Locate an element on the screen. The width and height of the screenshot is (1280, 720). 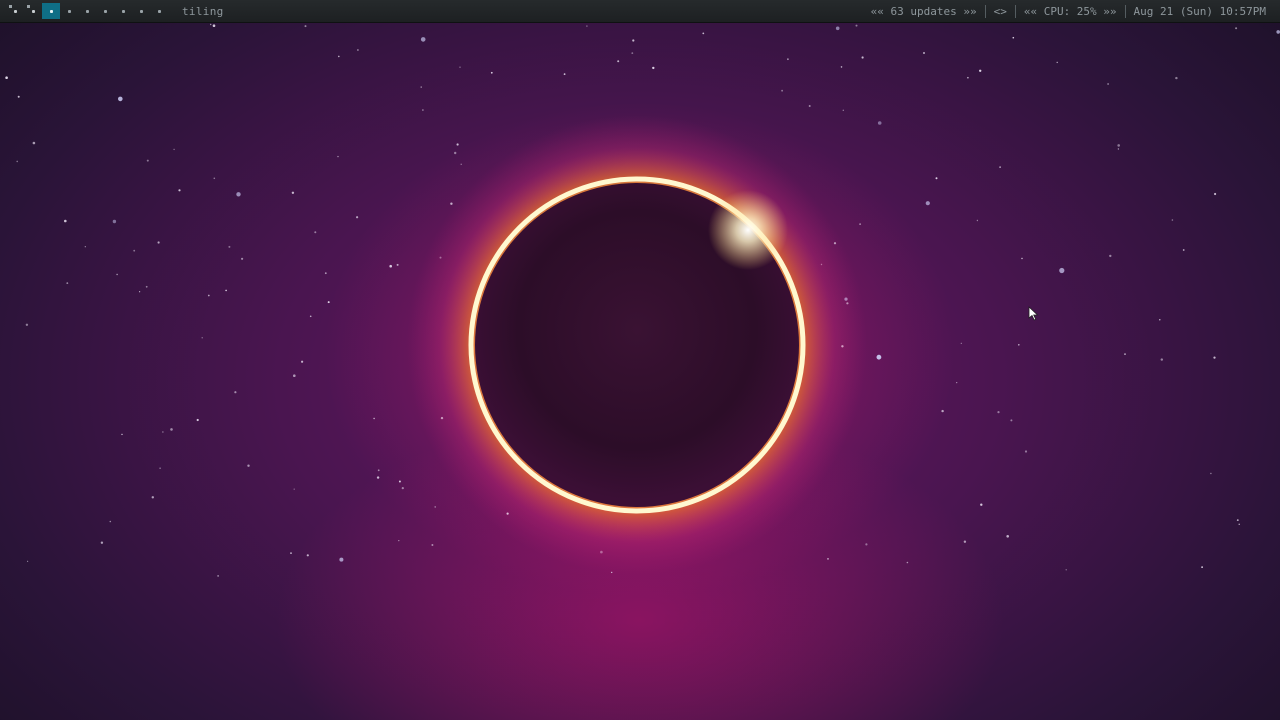
updates-widget: «« 63 updates »» is located at coordinates (924, 11).